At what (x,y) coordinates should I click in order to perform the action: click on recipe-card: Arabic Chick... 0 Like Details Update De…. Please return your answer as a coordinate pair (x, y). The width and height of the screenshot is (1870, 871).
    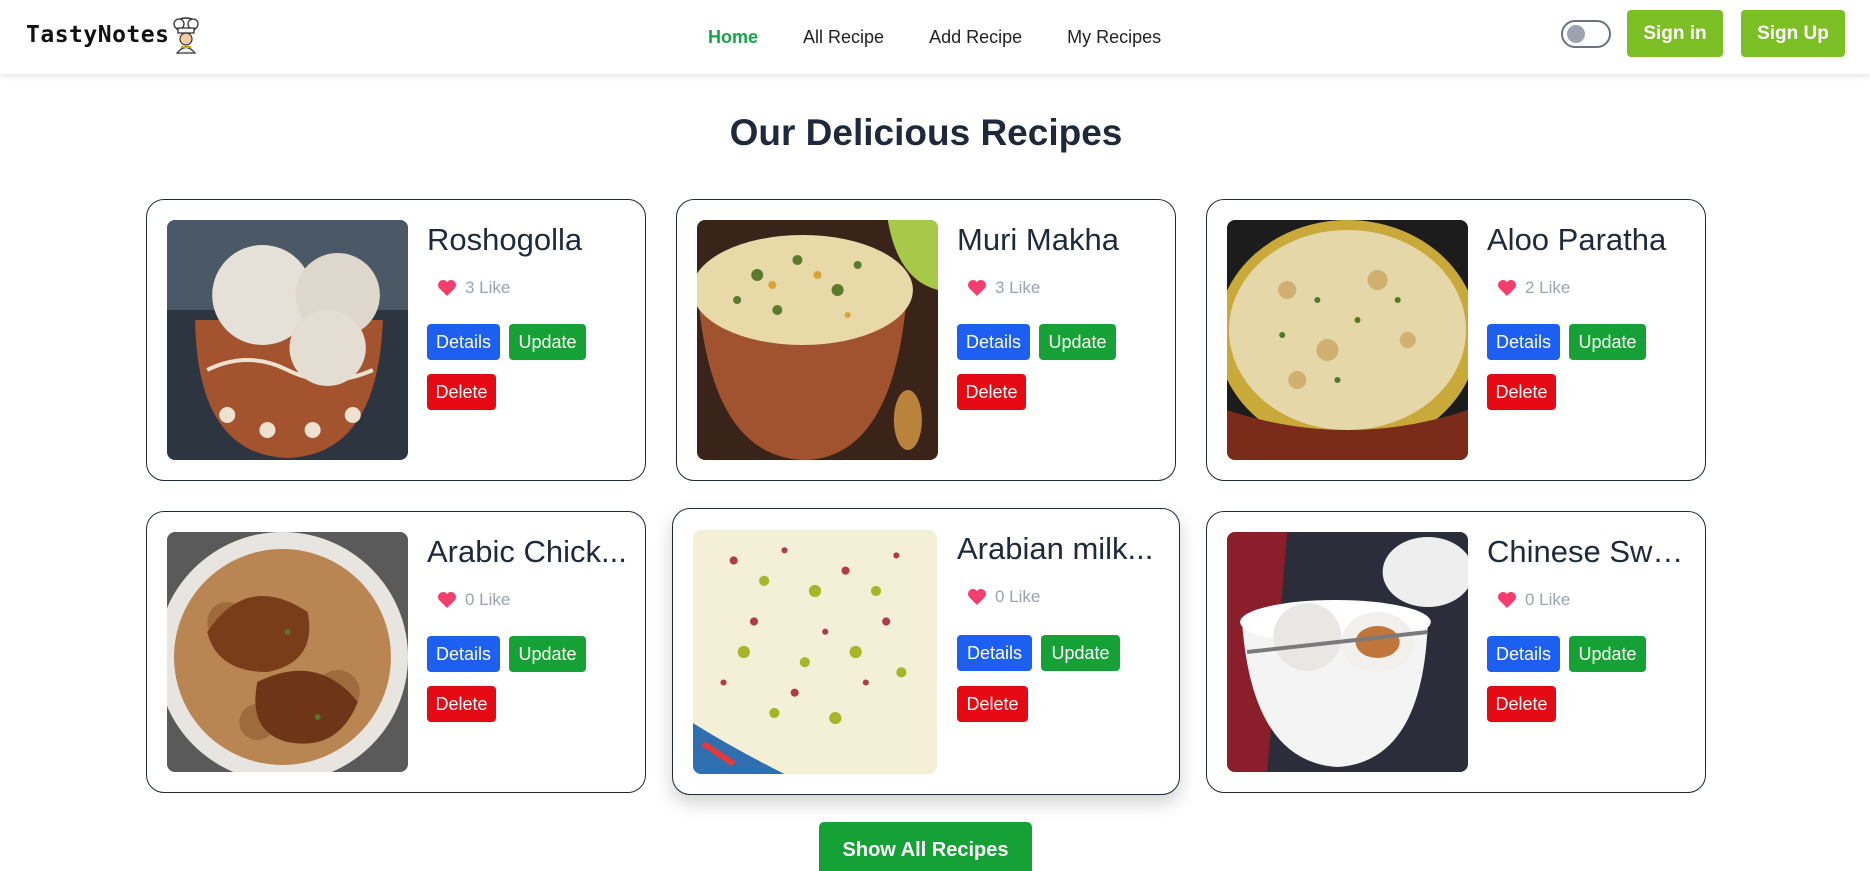
    Looking at the image, I should click on (396, 652).